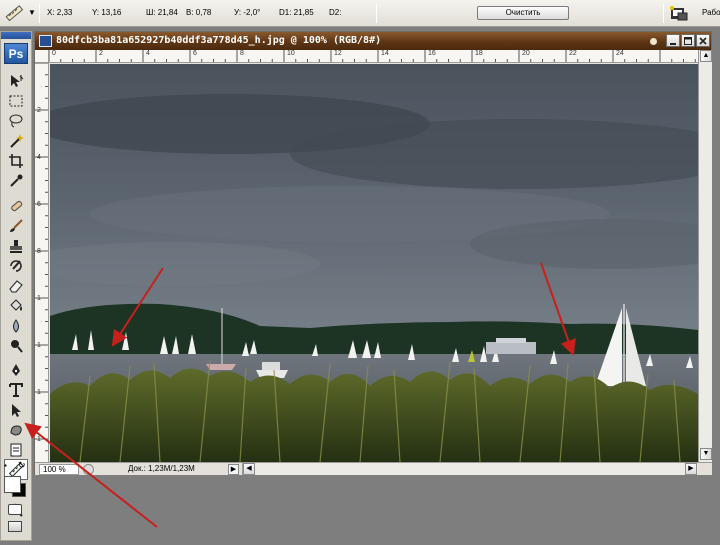 The width and height of the screenshot is (720, 545). I want to click on scroll-left-arrow-icon: ◀, so click(249, 469).